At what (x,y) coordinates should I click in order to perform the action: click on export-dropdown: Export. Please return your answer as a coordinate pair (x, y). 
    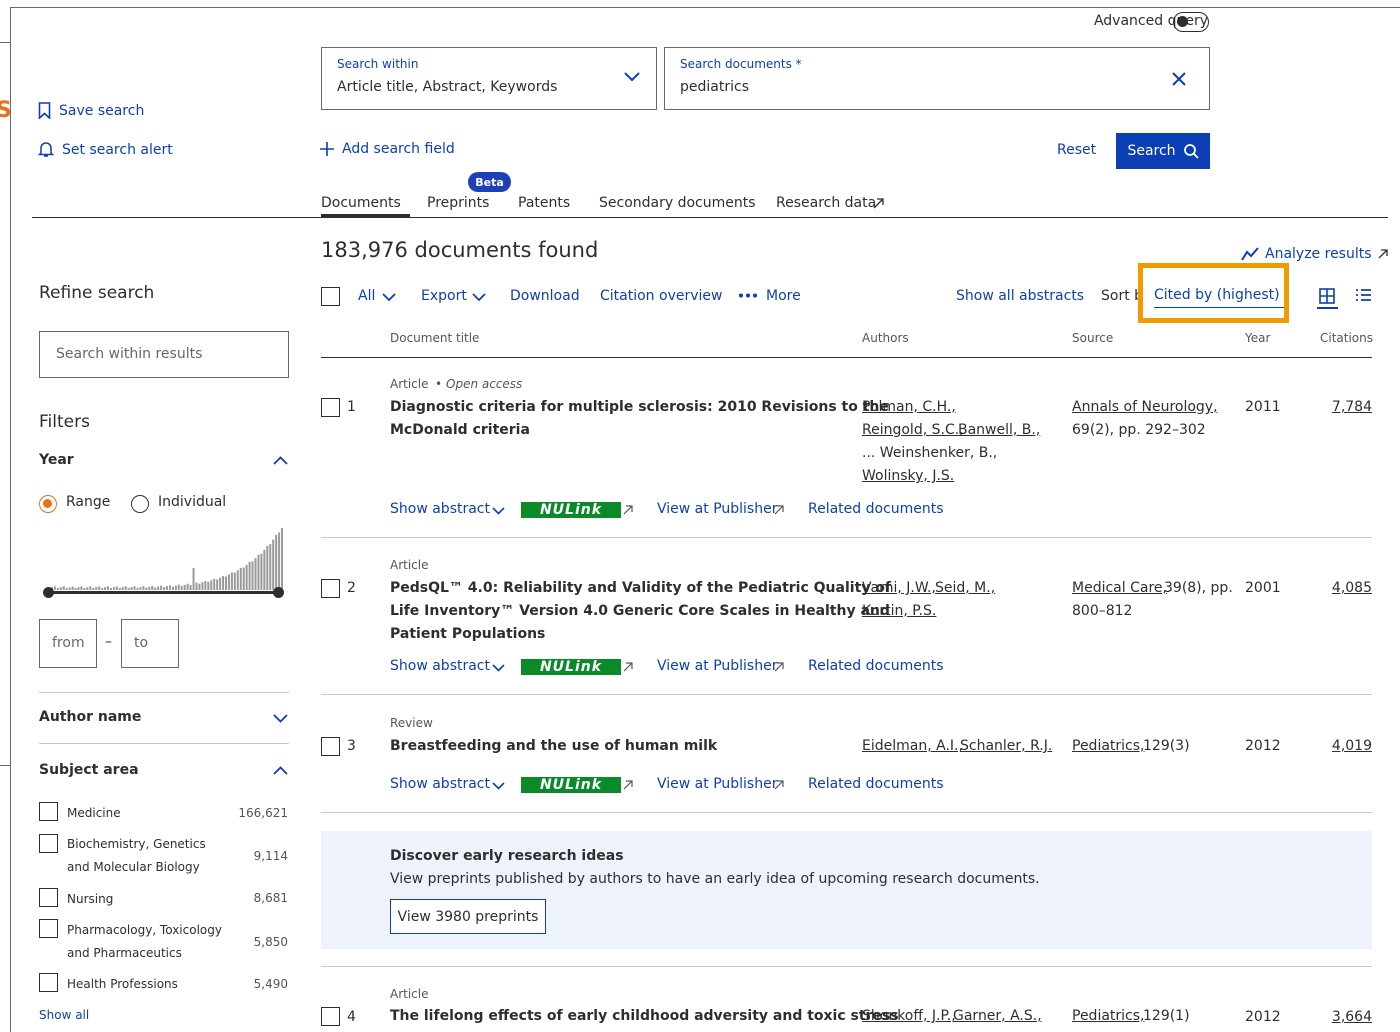
    Looking at the image, I should click on (444, 296).